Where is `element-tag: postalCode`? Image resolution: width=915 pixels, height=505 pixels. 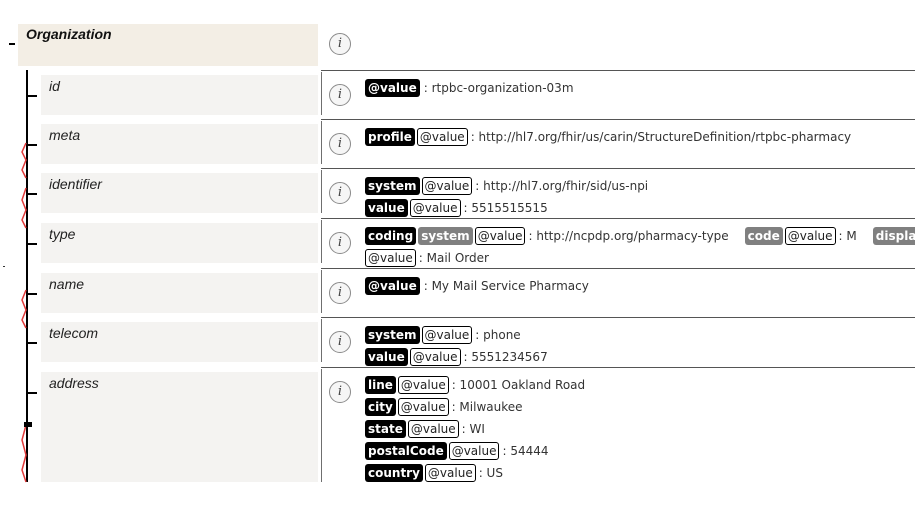
element-tag: postalCode is located at coordinates (406, 451).